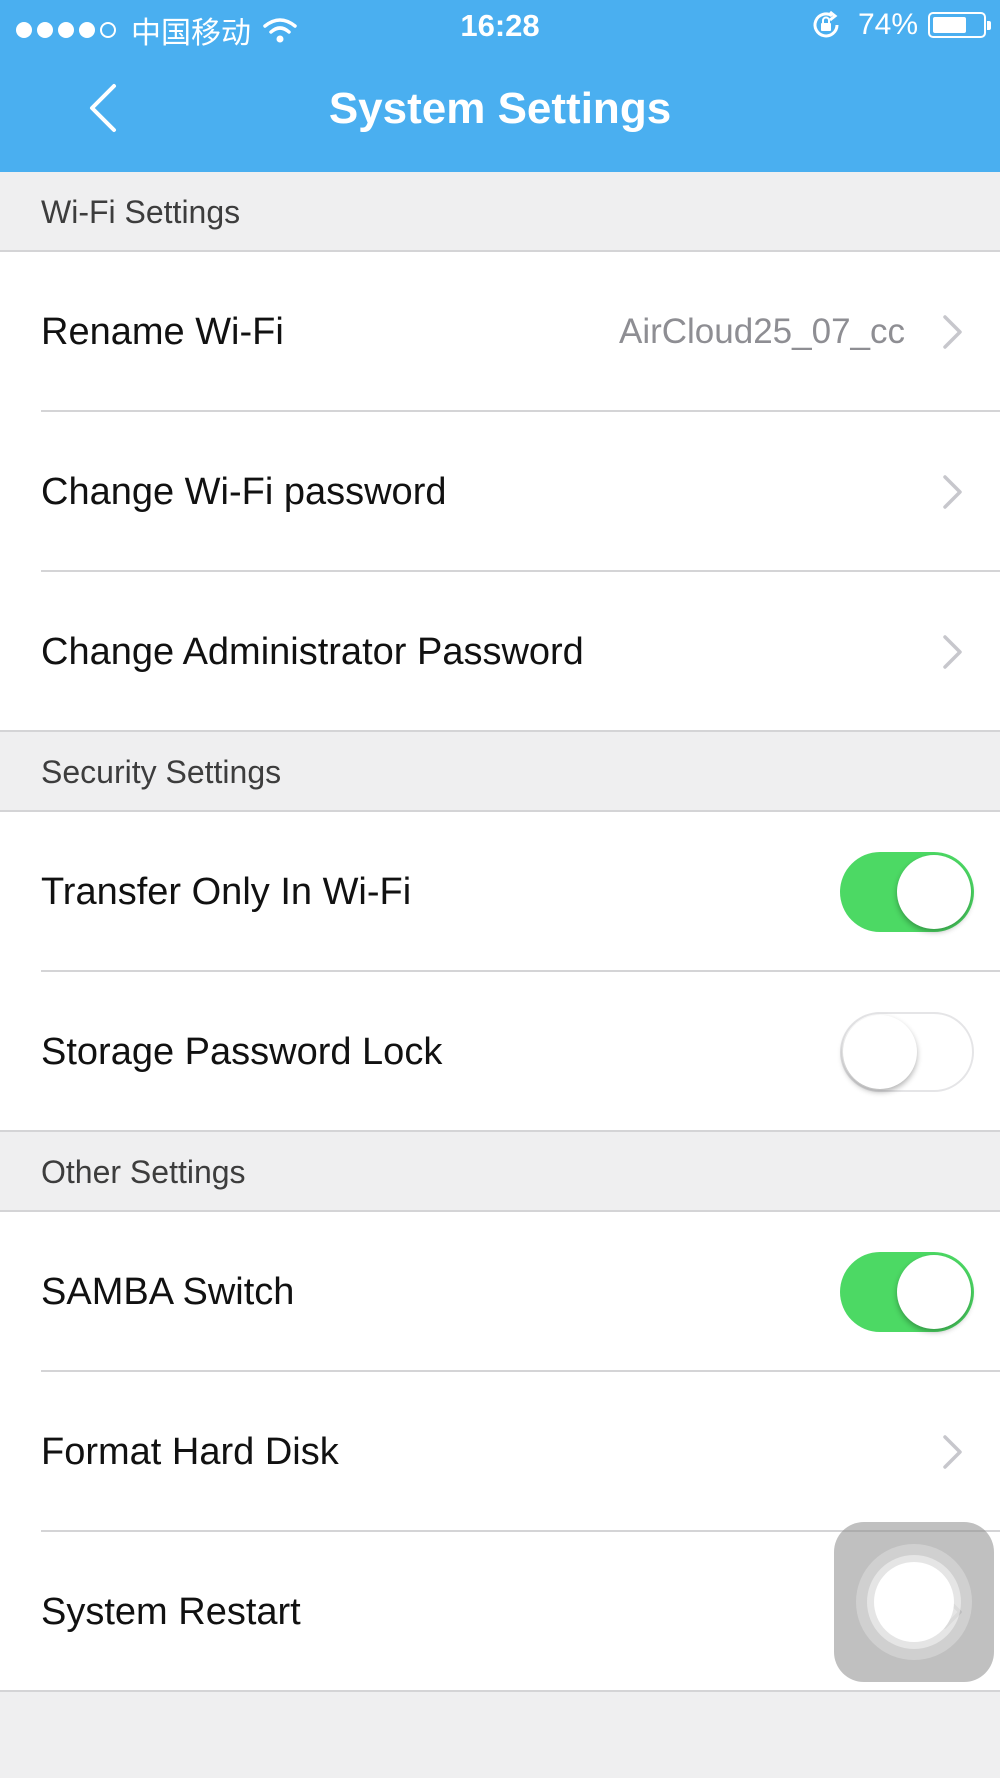 This screenshot has height=1778, width=1000. I want to click on storage-password-lock-toggle, so click(907, 1052).